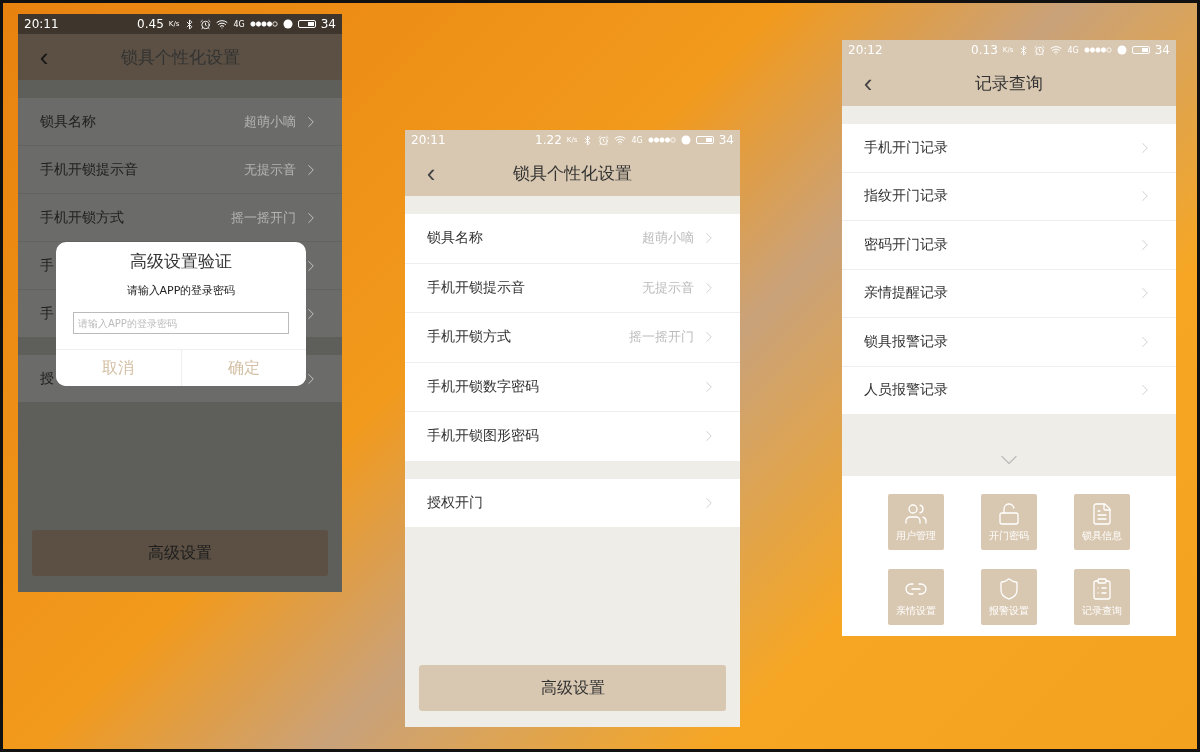  Describe the element at coordinates (906, 293) in the screenshot. I see `row-label: 亲情提醒记录` at that location.